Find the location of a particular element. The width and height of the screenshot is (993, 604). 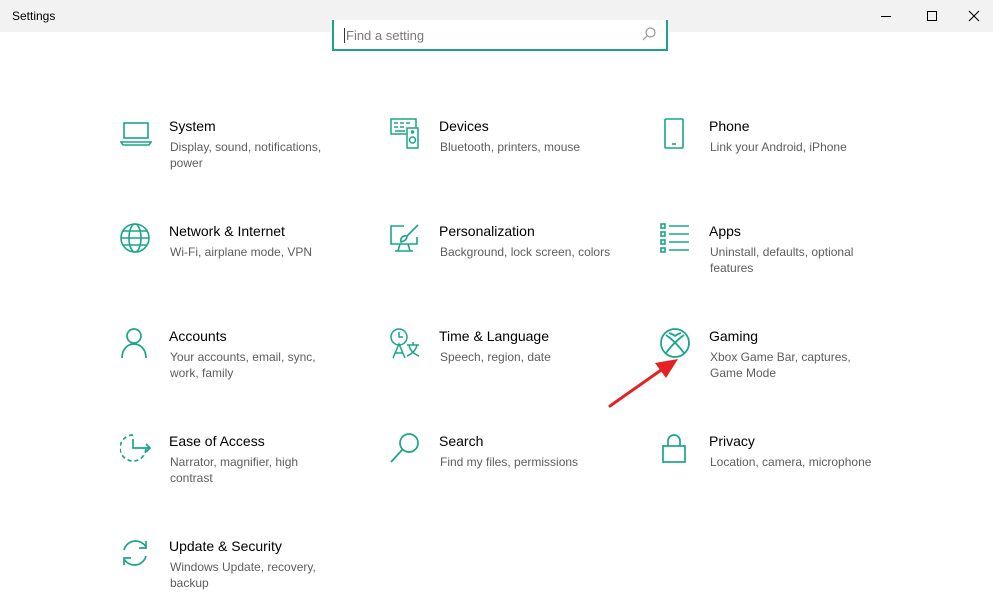

apps-list-icon is located at coordinates (676, 239).